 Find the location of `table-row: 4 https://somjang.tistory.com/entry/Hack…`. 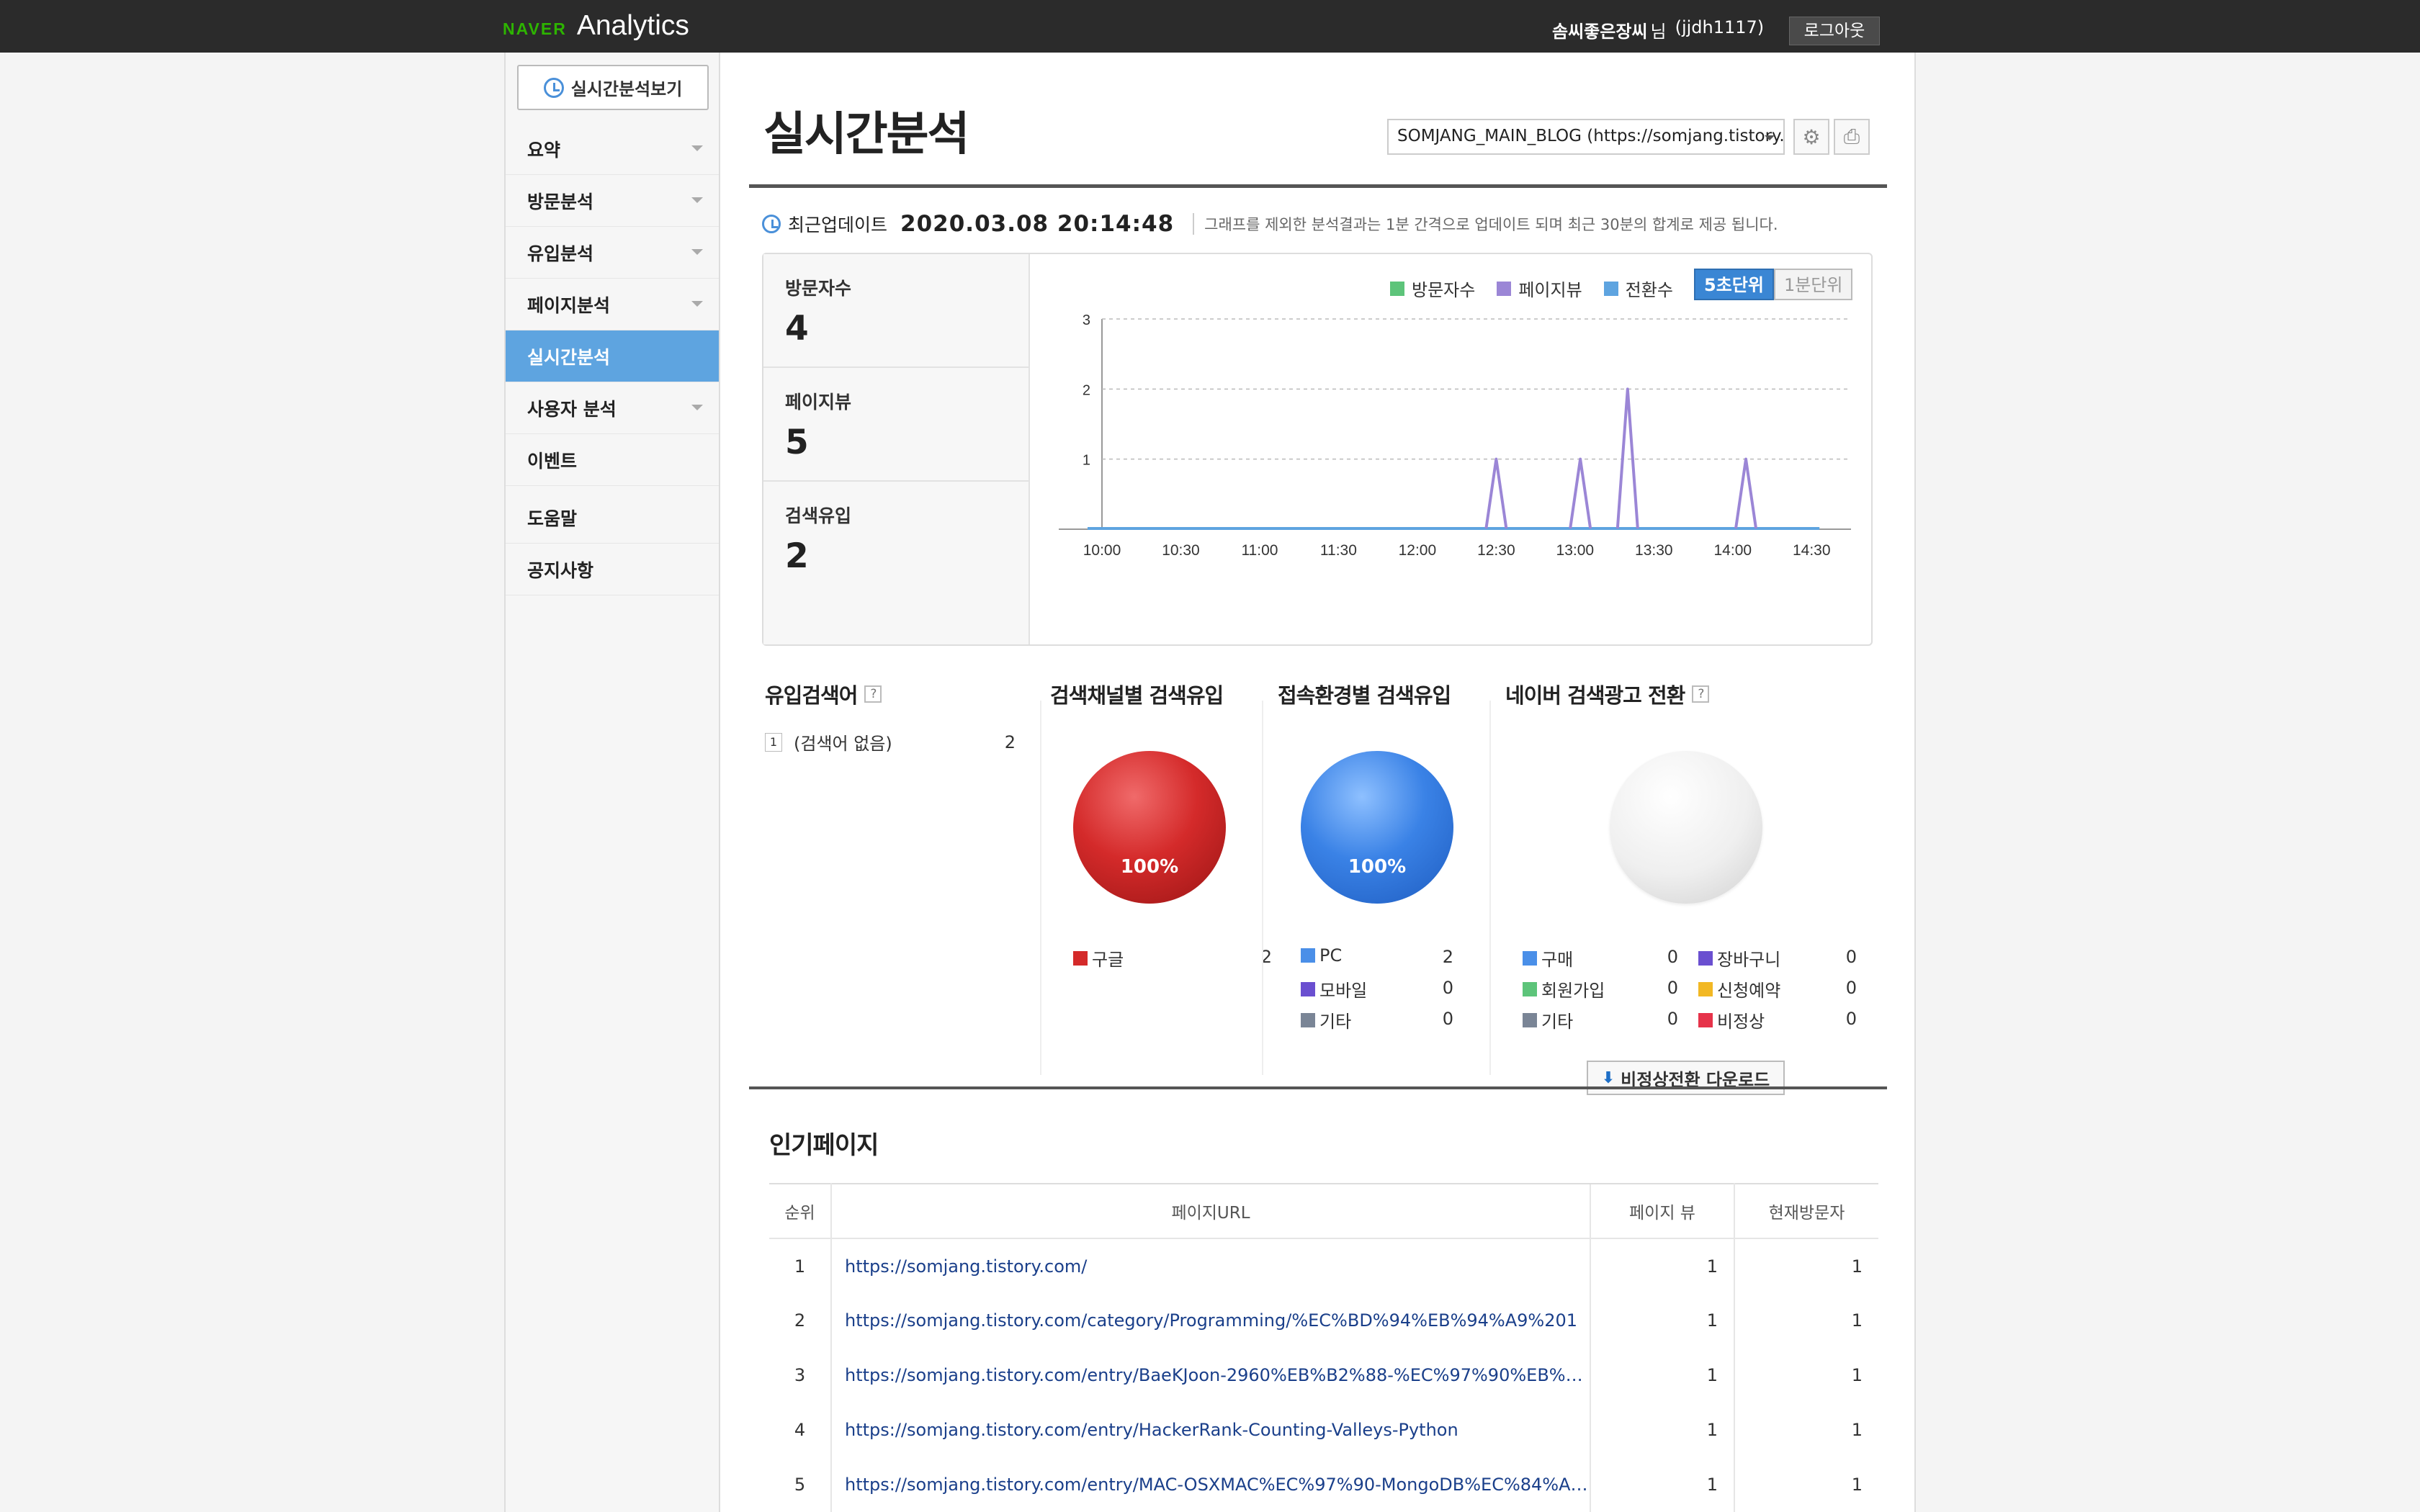

table-row: 4 https://somjang.tistory.com/entry/Hack… is located at coordinates (1323, 1430).